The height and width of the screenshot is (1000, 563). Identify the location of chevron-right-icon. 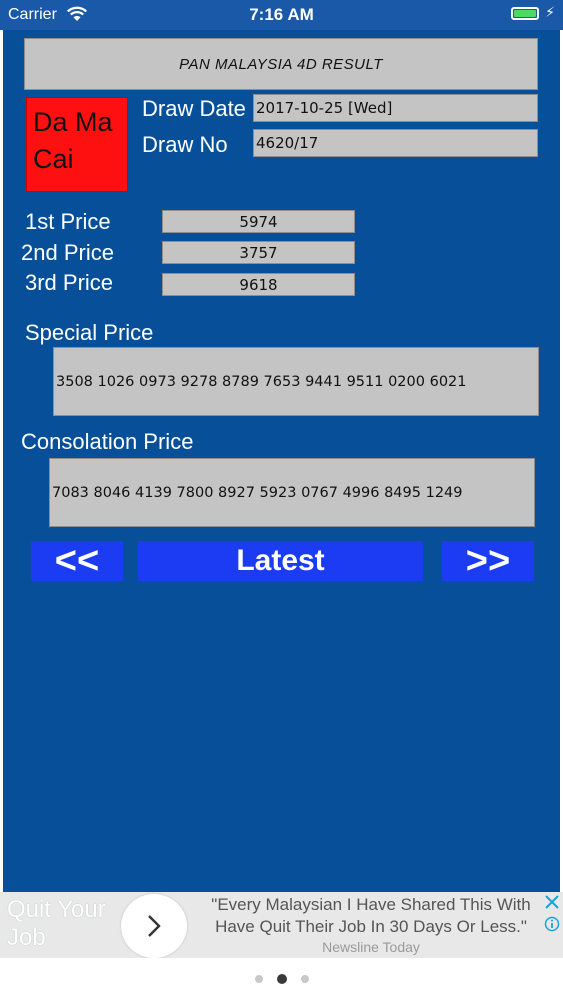
(154, 926).